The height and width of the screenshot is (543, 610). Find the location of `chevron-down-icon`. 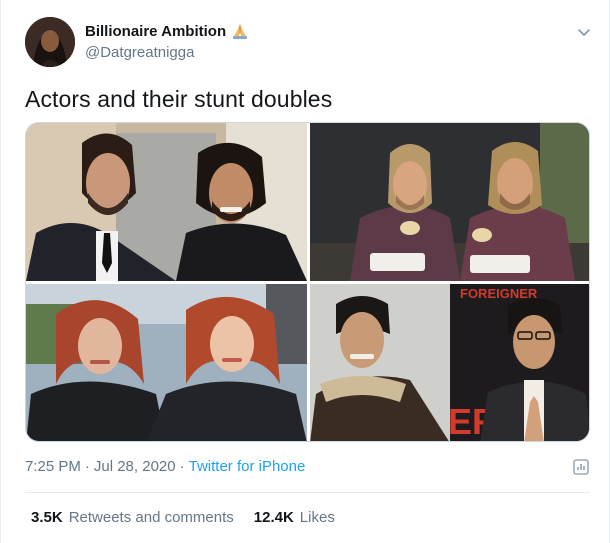

chevron-down-icon is located at coordinates (584, 32).